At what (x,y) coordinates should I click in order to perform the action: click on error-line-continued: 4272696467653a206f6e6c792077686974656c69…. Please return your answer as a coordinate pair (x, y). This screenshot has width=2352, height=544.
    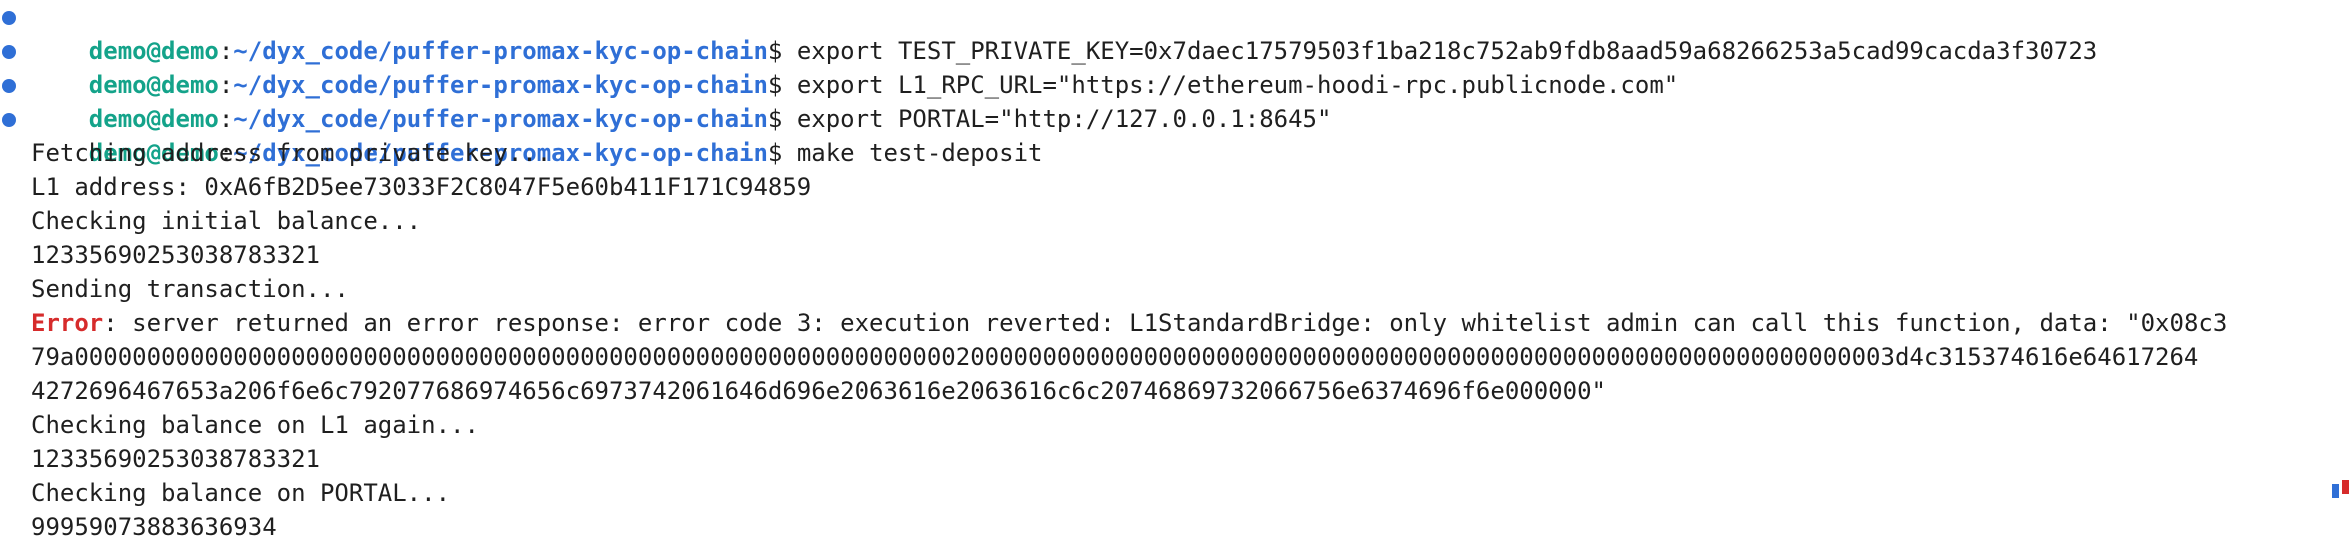
    Looking at the image, I should click on (818, 391).